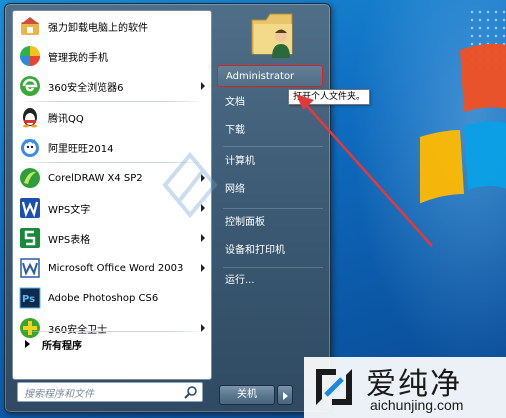 The image size is (506, 418). Describe the element at coordinates (190, 185) in the screenshot. I see `watermark-logo-icon` at that location.